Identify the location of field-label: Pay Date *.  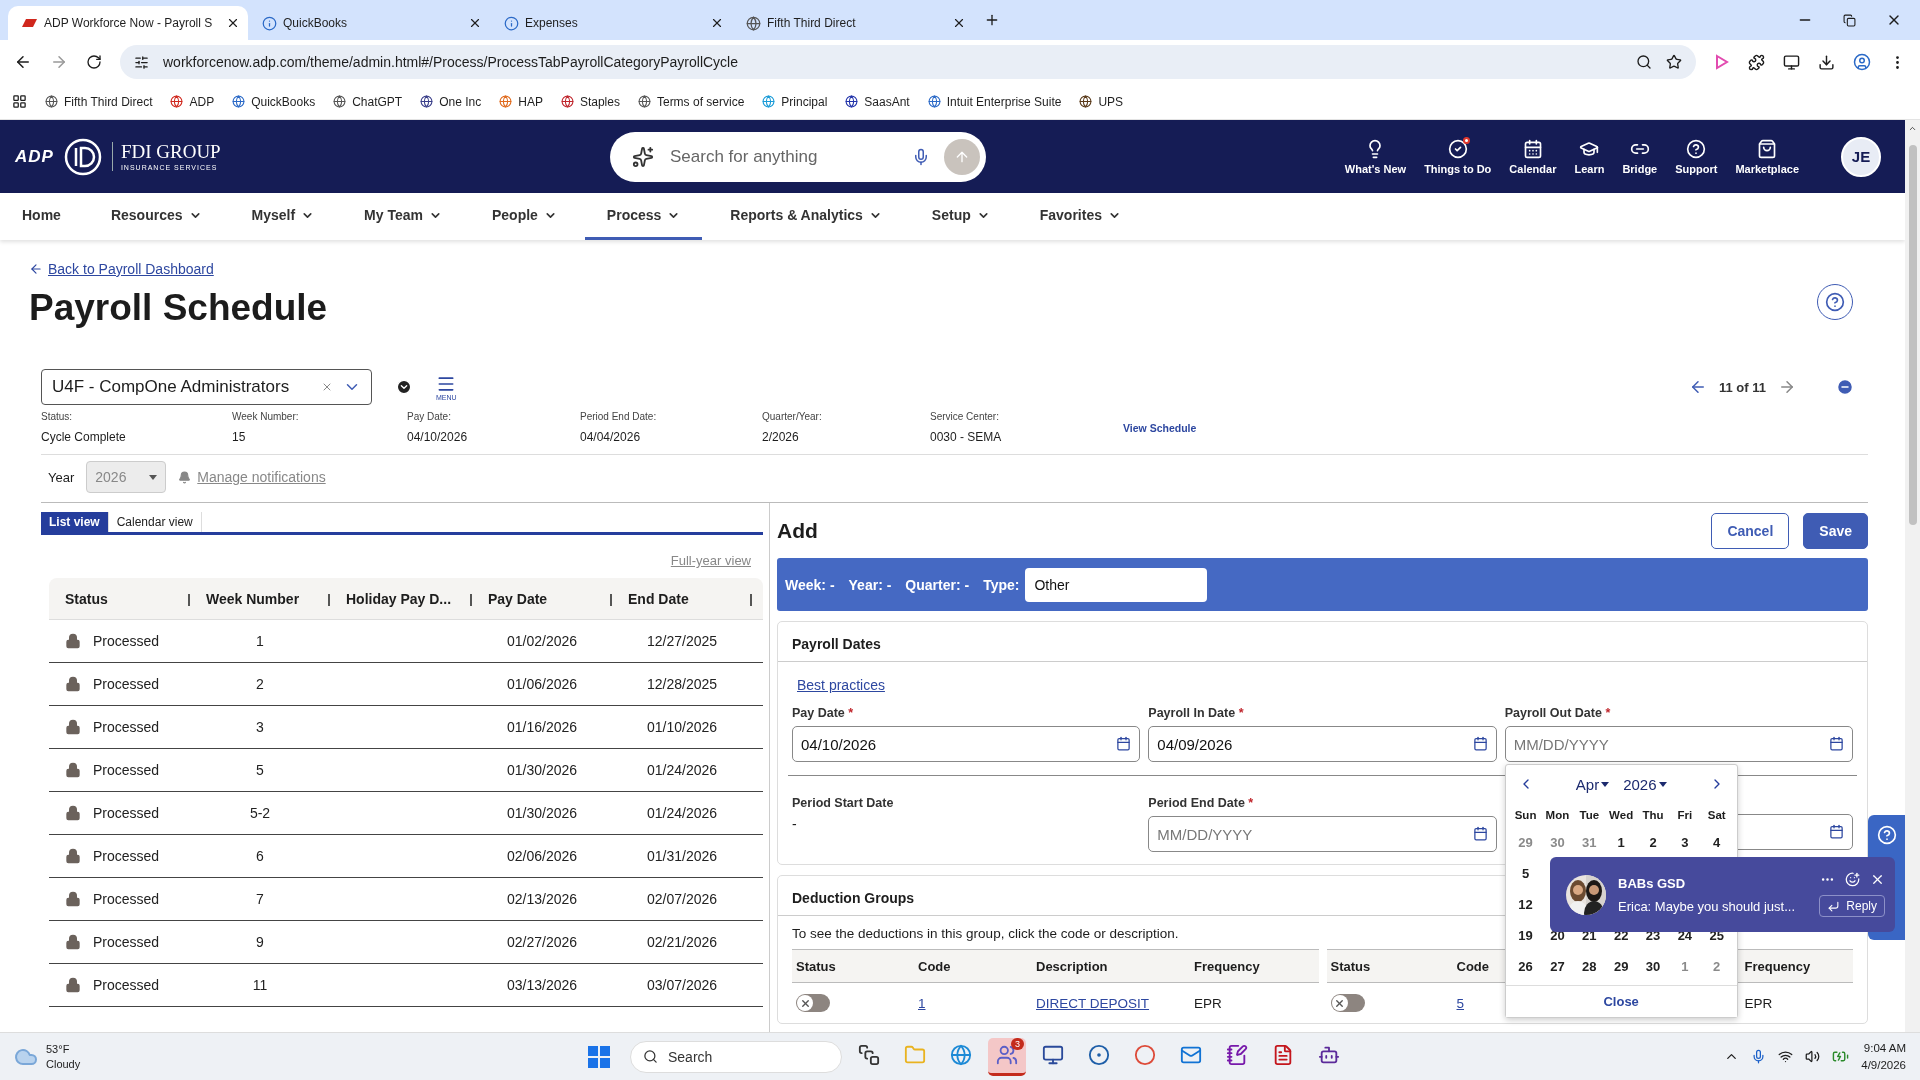
(823, 713).